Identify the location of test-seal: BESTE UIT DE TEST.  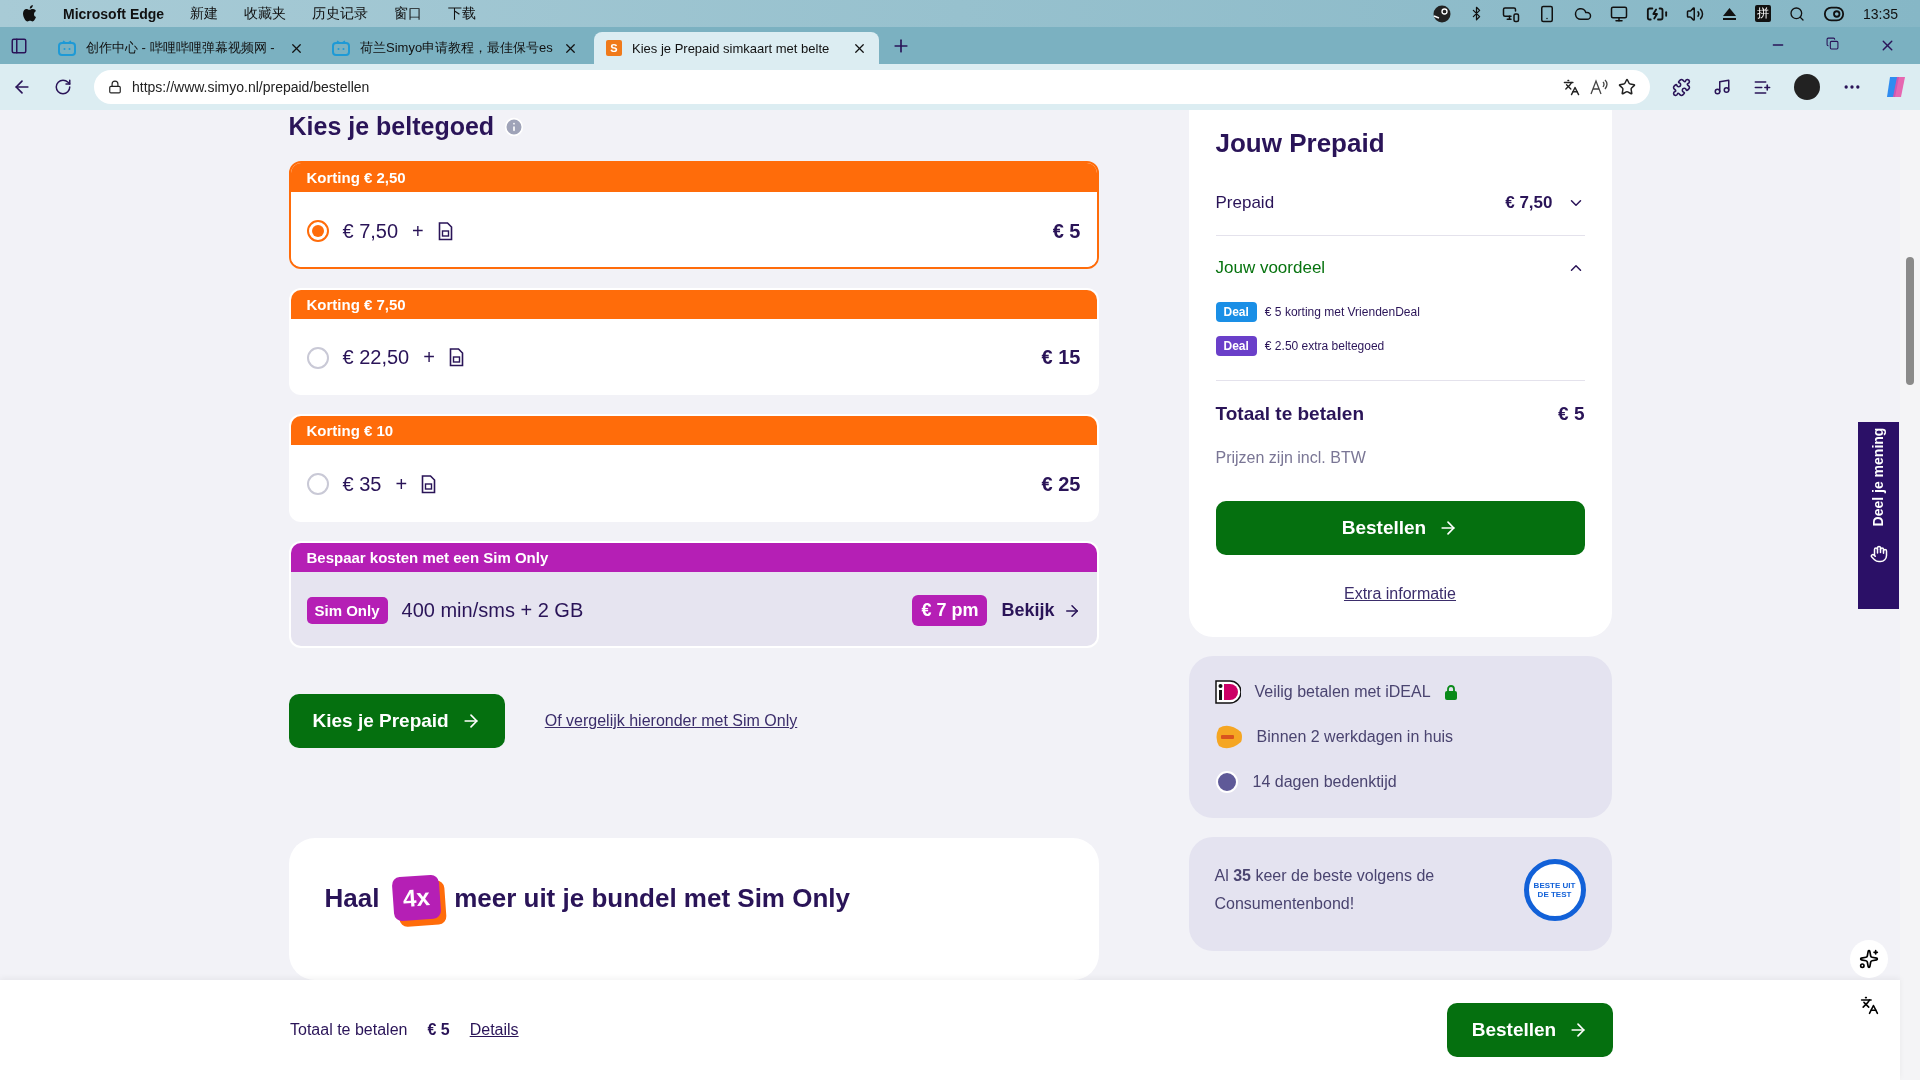
(1554, 890).